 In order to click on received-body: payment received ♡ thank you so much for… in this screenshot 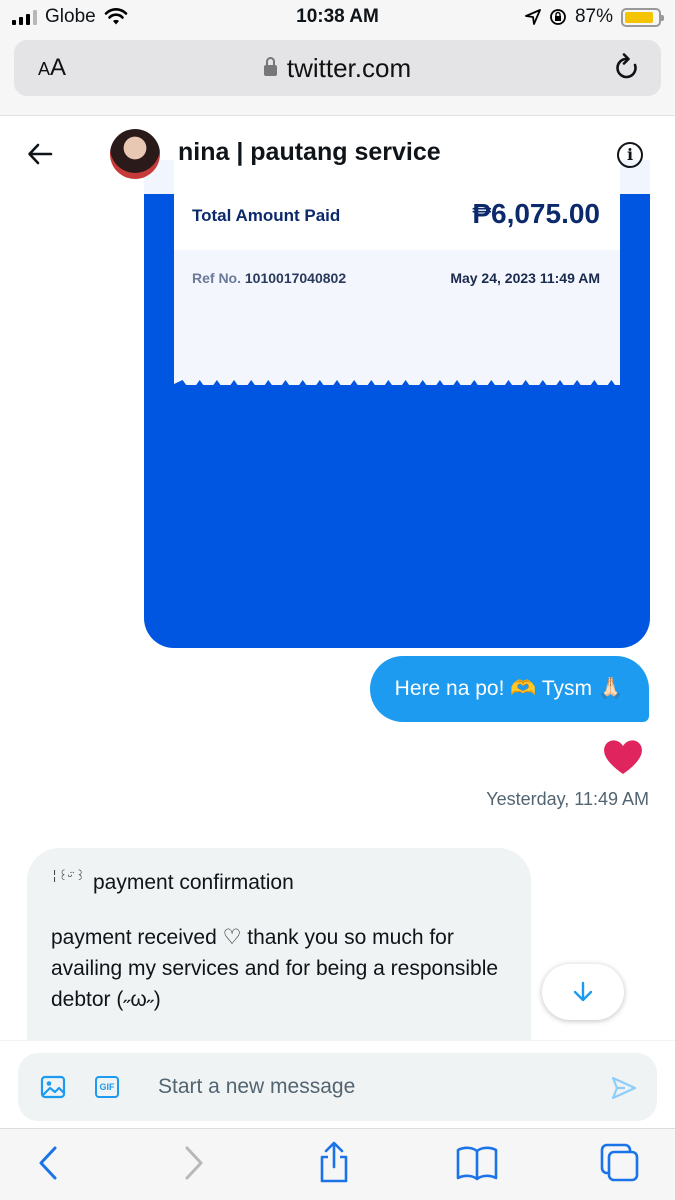, I will do `click(275, 968)`.